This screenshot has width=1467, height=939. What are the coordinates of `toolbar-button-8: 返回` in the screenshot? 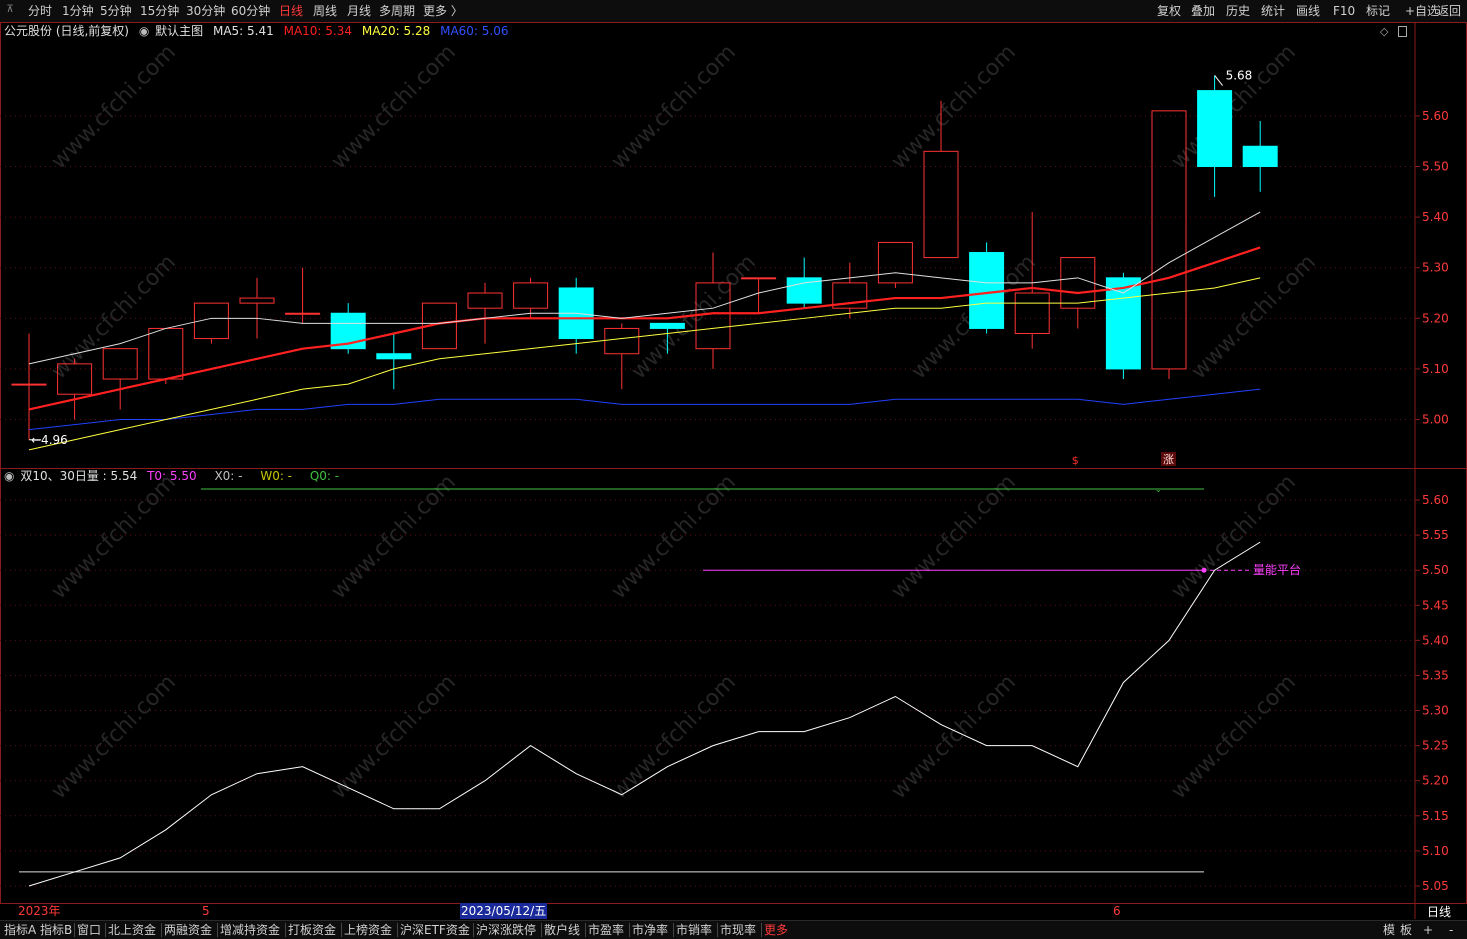 It's located at (1449, 11).